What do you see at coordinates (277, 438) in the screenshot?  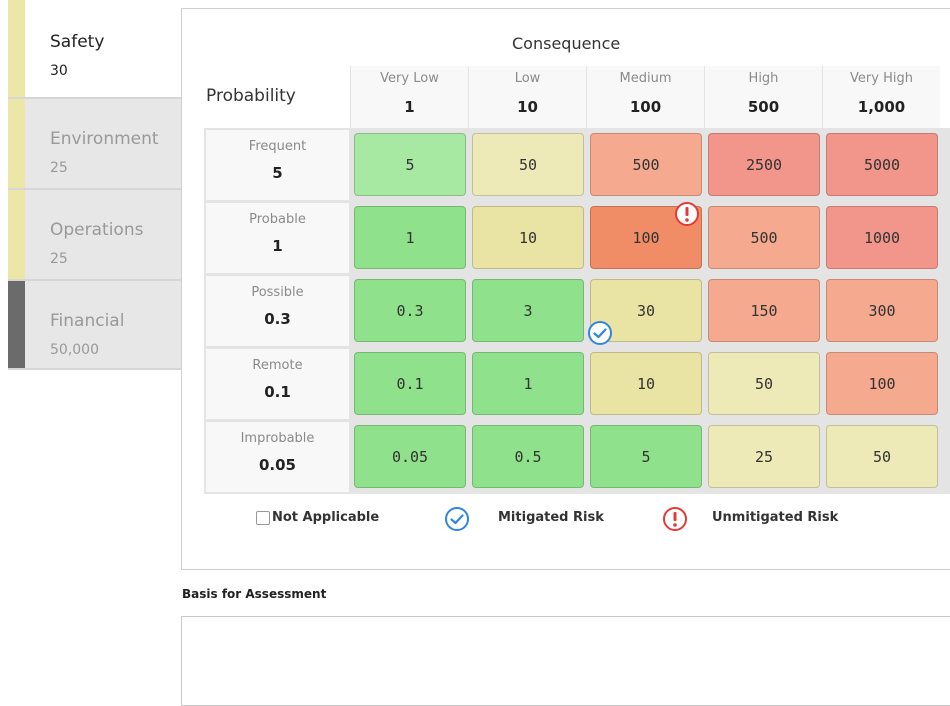 I see `row-label: Improbable` at bounding box center [277, 438].